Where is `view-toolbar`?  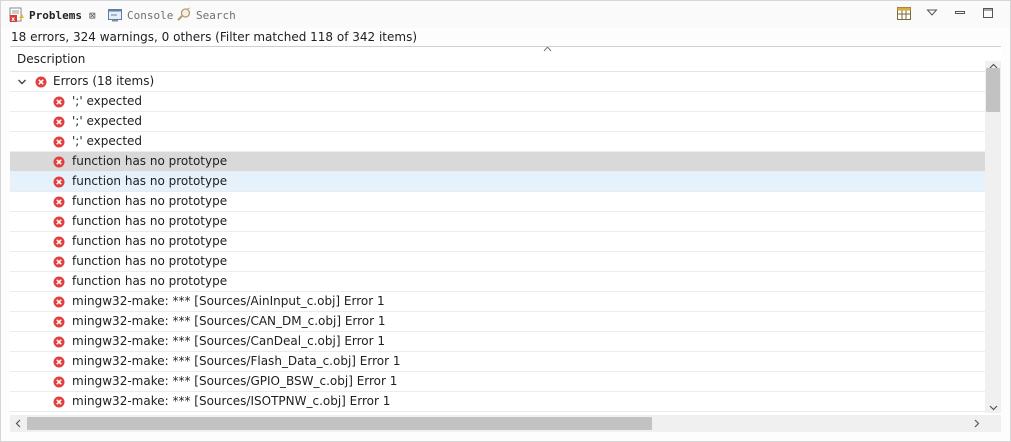
view-toolbar is located at coordinates (946, 13).